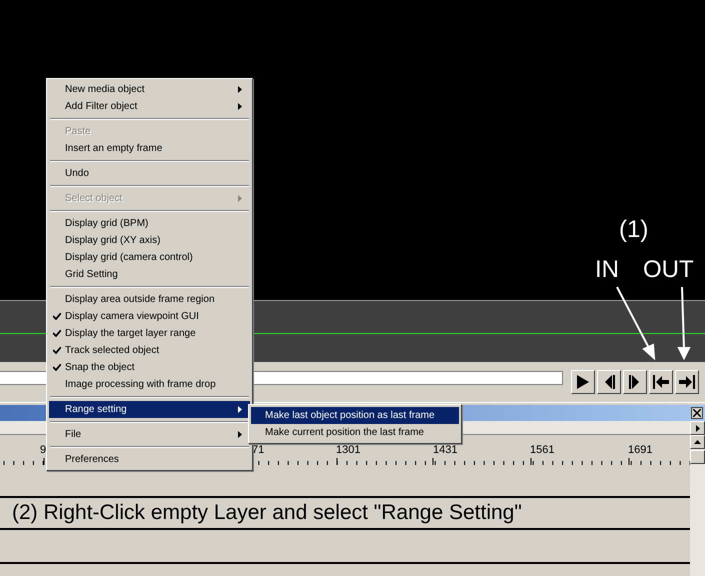 This screenshot has height=576, width=705. What do you see at coordinates (149, 240) in the screenshot?
I see `menu-item: Display grid (XY axis)` at bounding box center [149, 240].